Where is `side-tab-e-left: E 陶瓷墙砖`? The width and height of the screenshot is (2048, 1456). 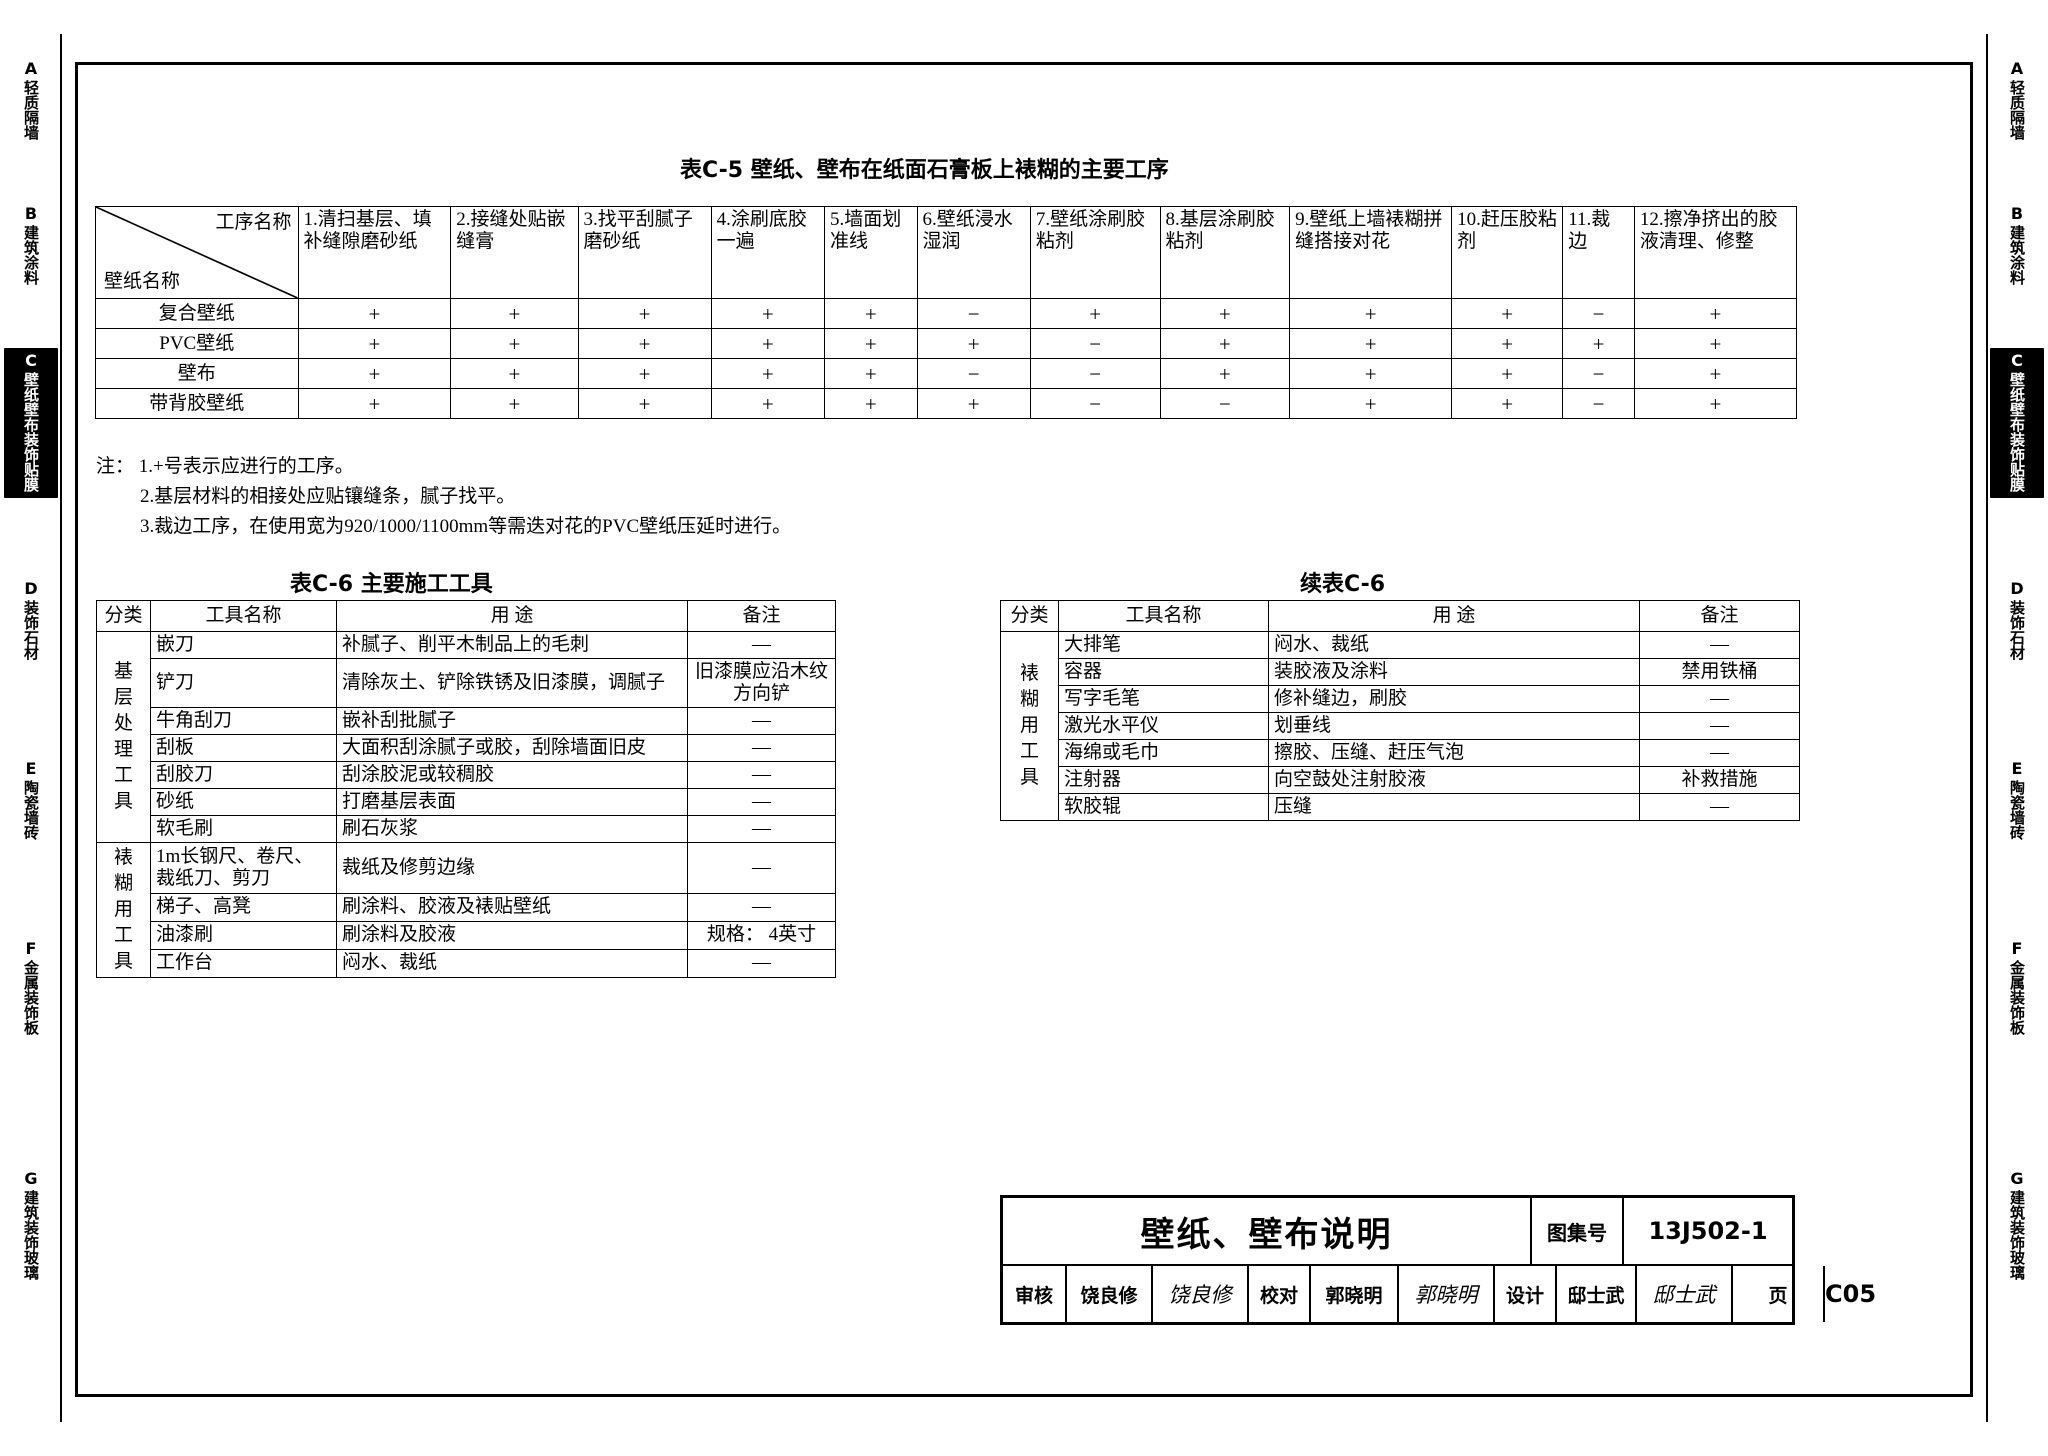
side-tab-e-left: E 陶瓷墙砖 is located at coordinates (31, 800).